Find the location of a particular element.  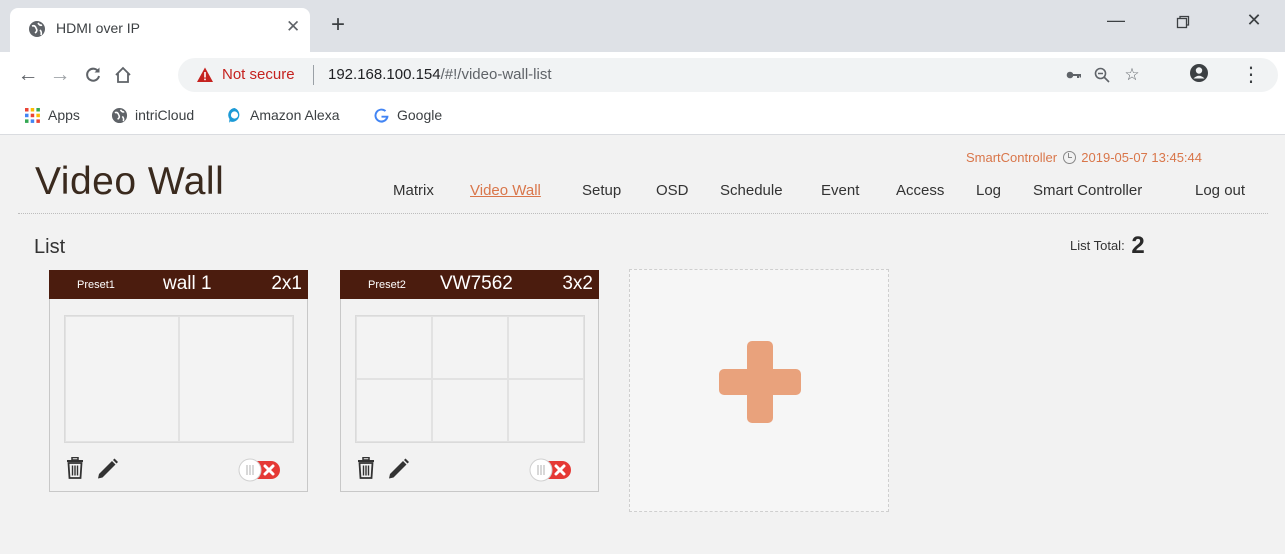

controller-status: SmartController 2019-05-07 13:45:44 is located at coordinates (1084, 157).